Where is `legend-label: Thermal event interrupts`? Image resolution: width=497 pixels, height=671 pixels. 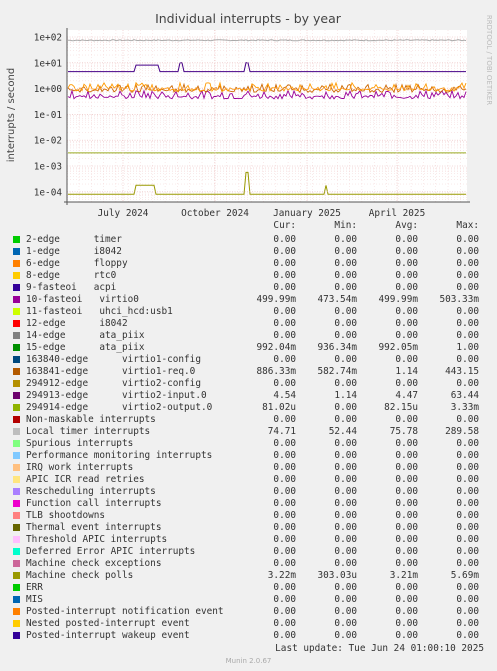
legend-label: Thermal event interrupts is located at coordinates (94, 527).